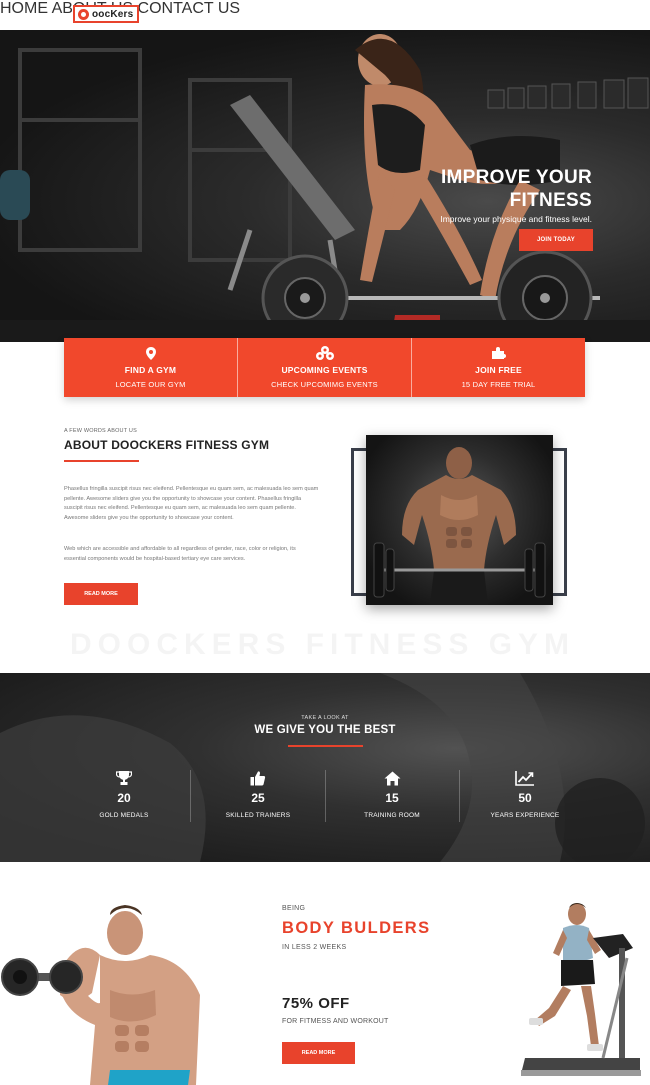 The width and height of the screenshot is (650, 1085). I want to click on hero-title-line-1: IMPROVE YOUR, so click(516, 177).